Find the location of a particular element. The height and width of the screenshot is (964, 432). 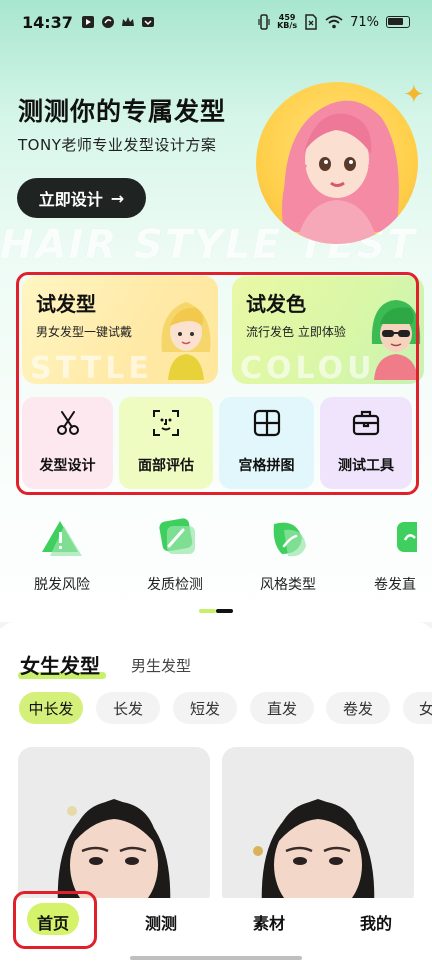

warning-icon is located at coordinates (62, 538).